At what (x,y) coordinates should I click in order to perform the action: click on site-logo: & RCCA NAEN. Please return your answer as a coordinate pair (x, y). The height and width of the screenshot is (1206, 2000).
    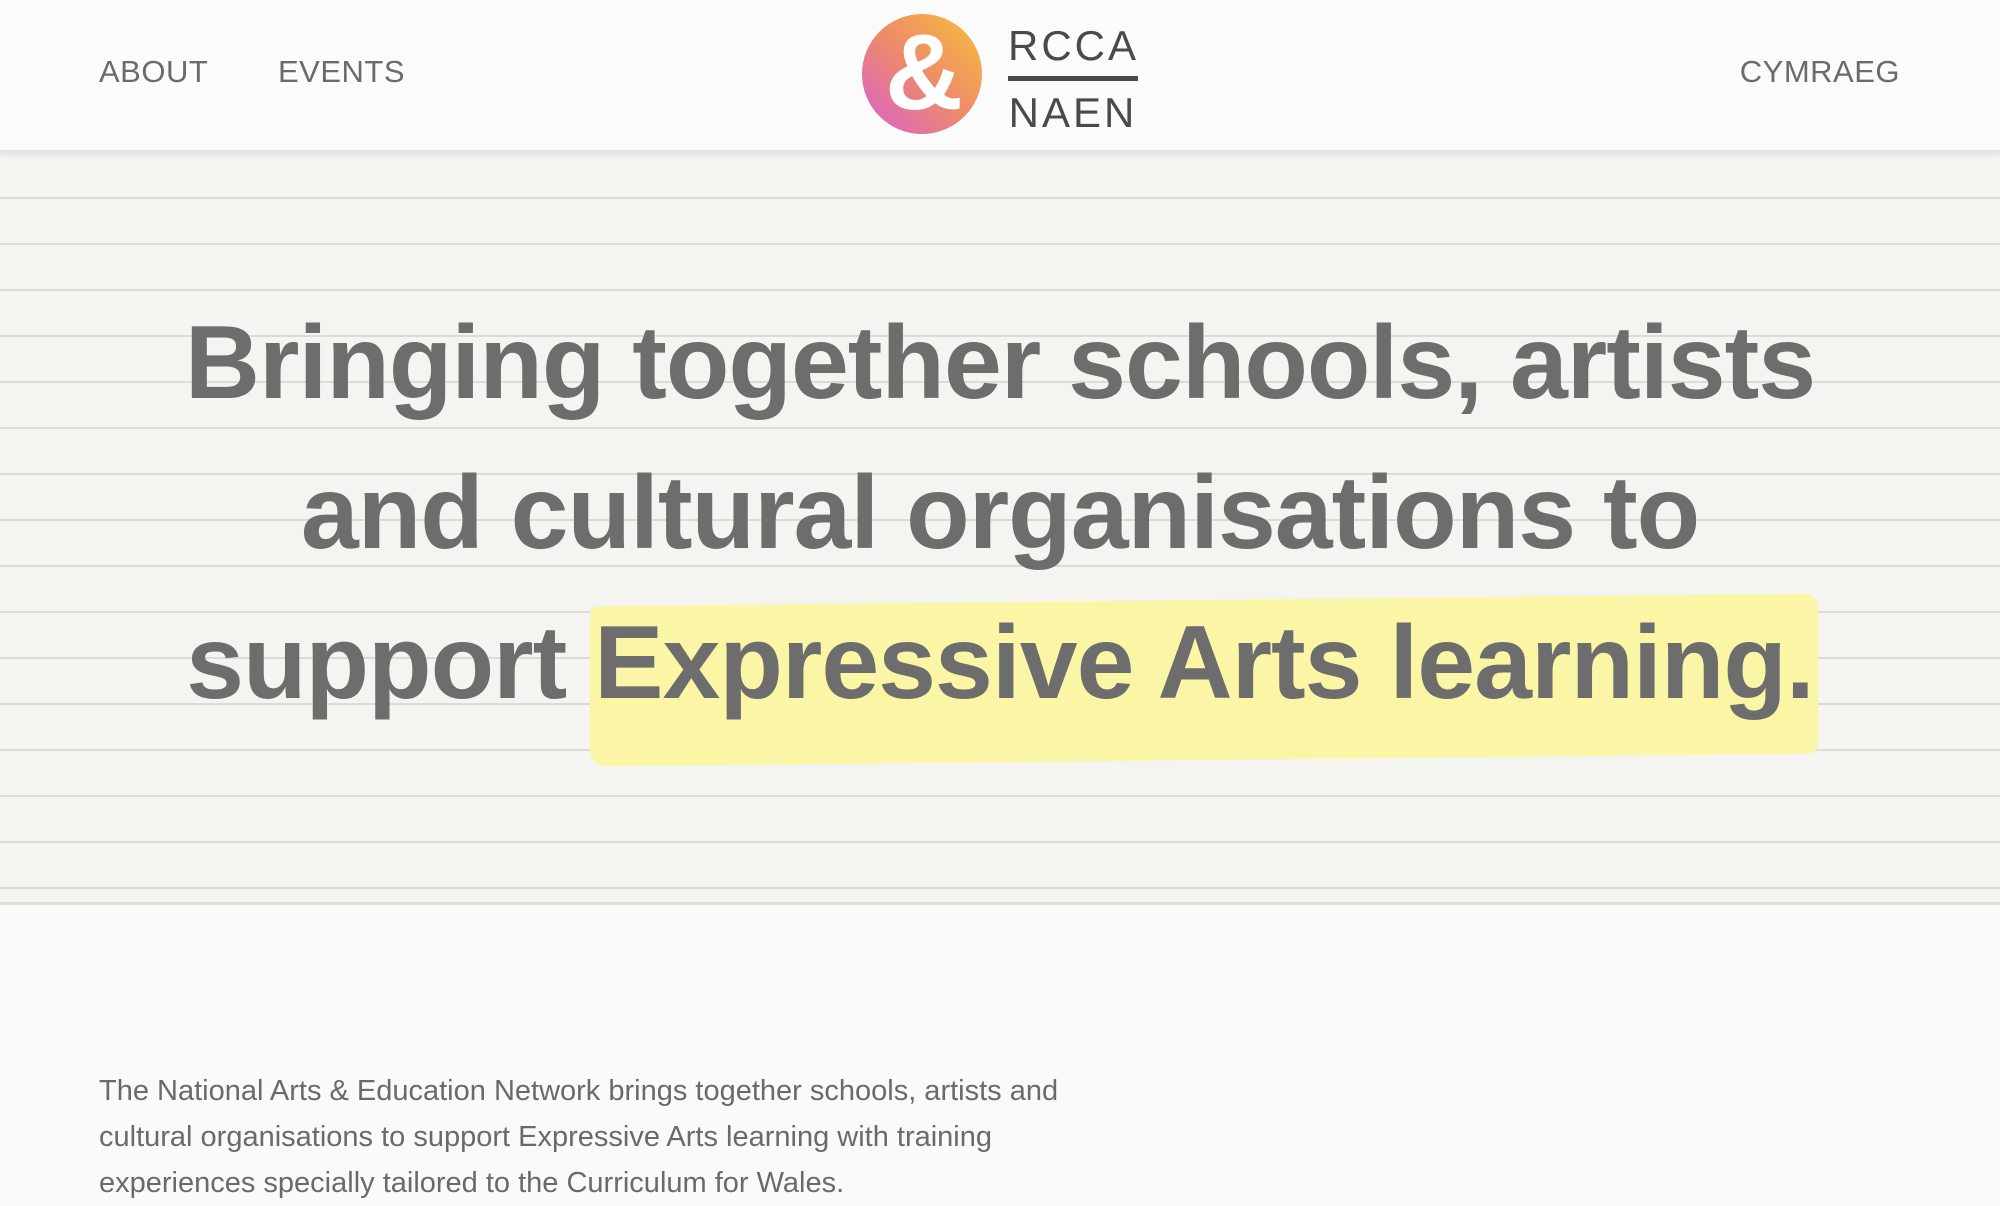
    Looking at the image, I should click on (1002, 75).